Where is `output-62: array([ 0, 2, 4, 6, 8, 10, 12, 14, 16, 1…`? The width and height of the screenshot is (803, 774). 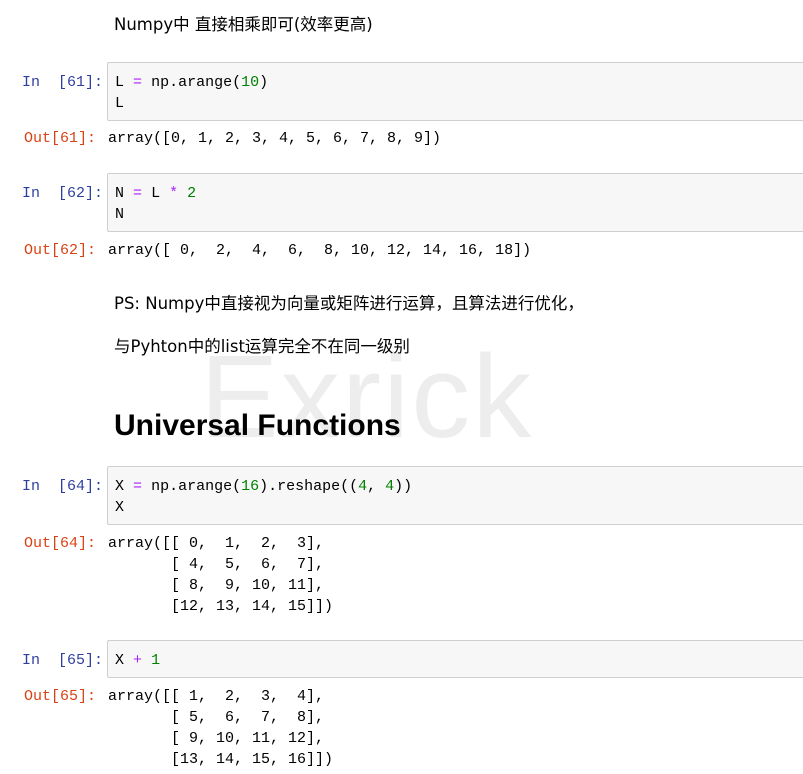 output-62: array([ 0, 2, 4, 6, 8, 10, 12, 14, 16, 1… is located at coordinates (320, 250).